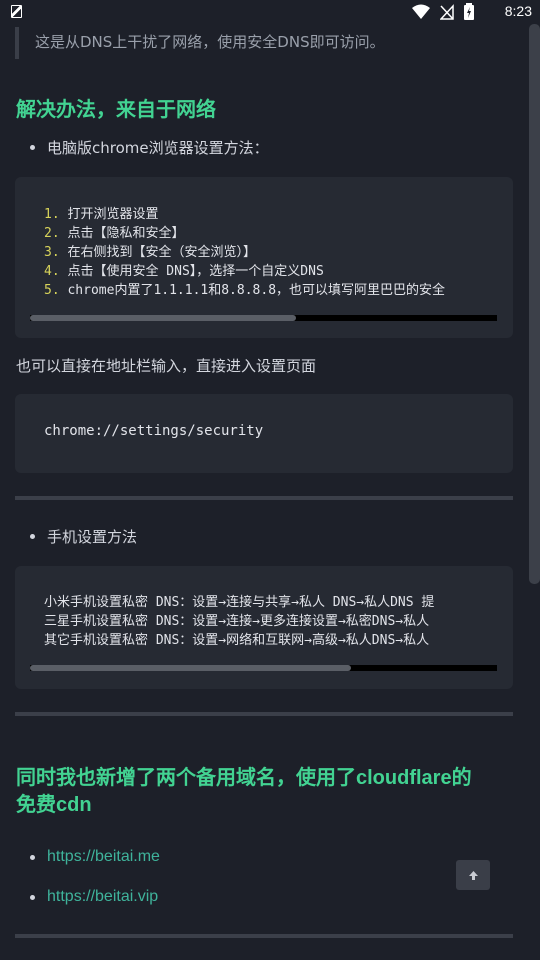  I want to click on heading-text-bold: cdn, so click(74, 805).